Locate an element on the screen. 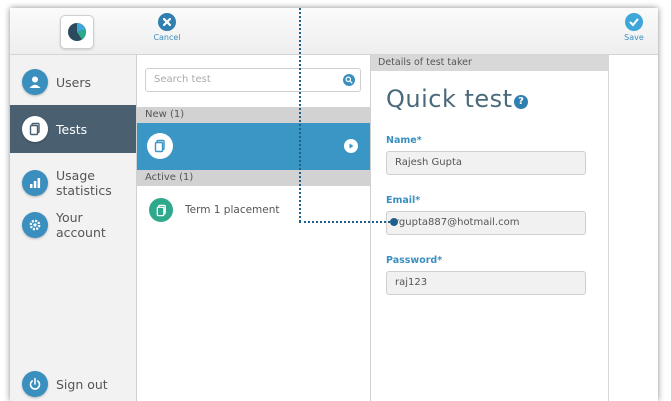  sidebar-item-usage-statistics: Usage statistics is located at coordinates (73, 183).